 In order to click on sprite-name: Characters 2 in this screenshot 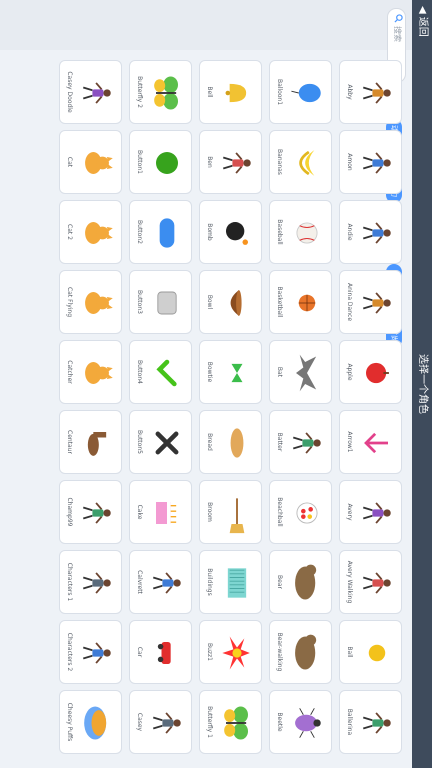, I will do `click(69, 652)`.